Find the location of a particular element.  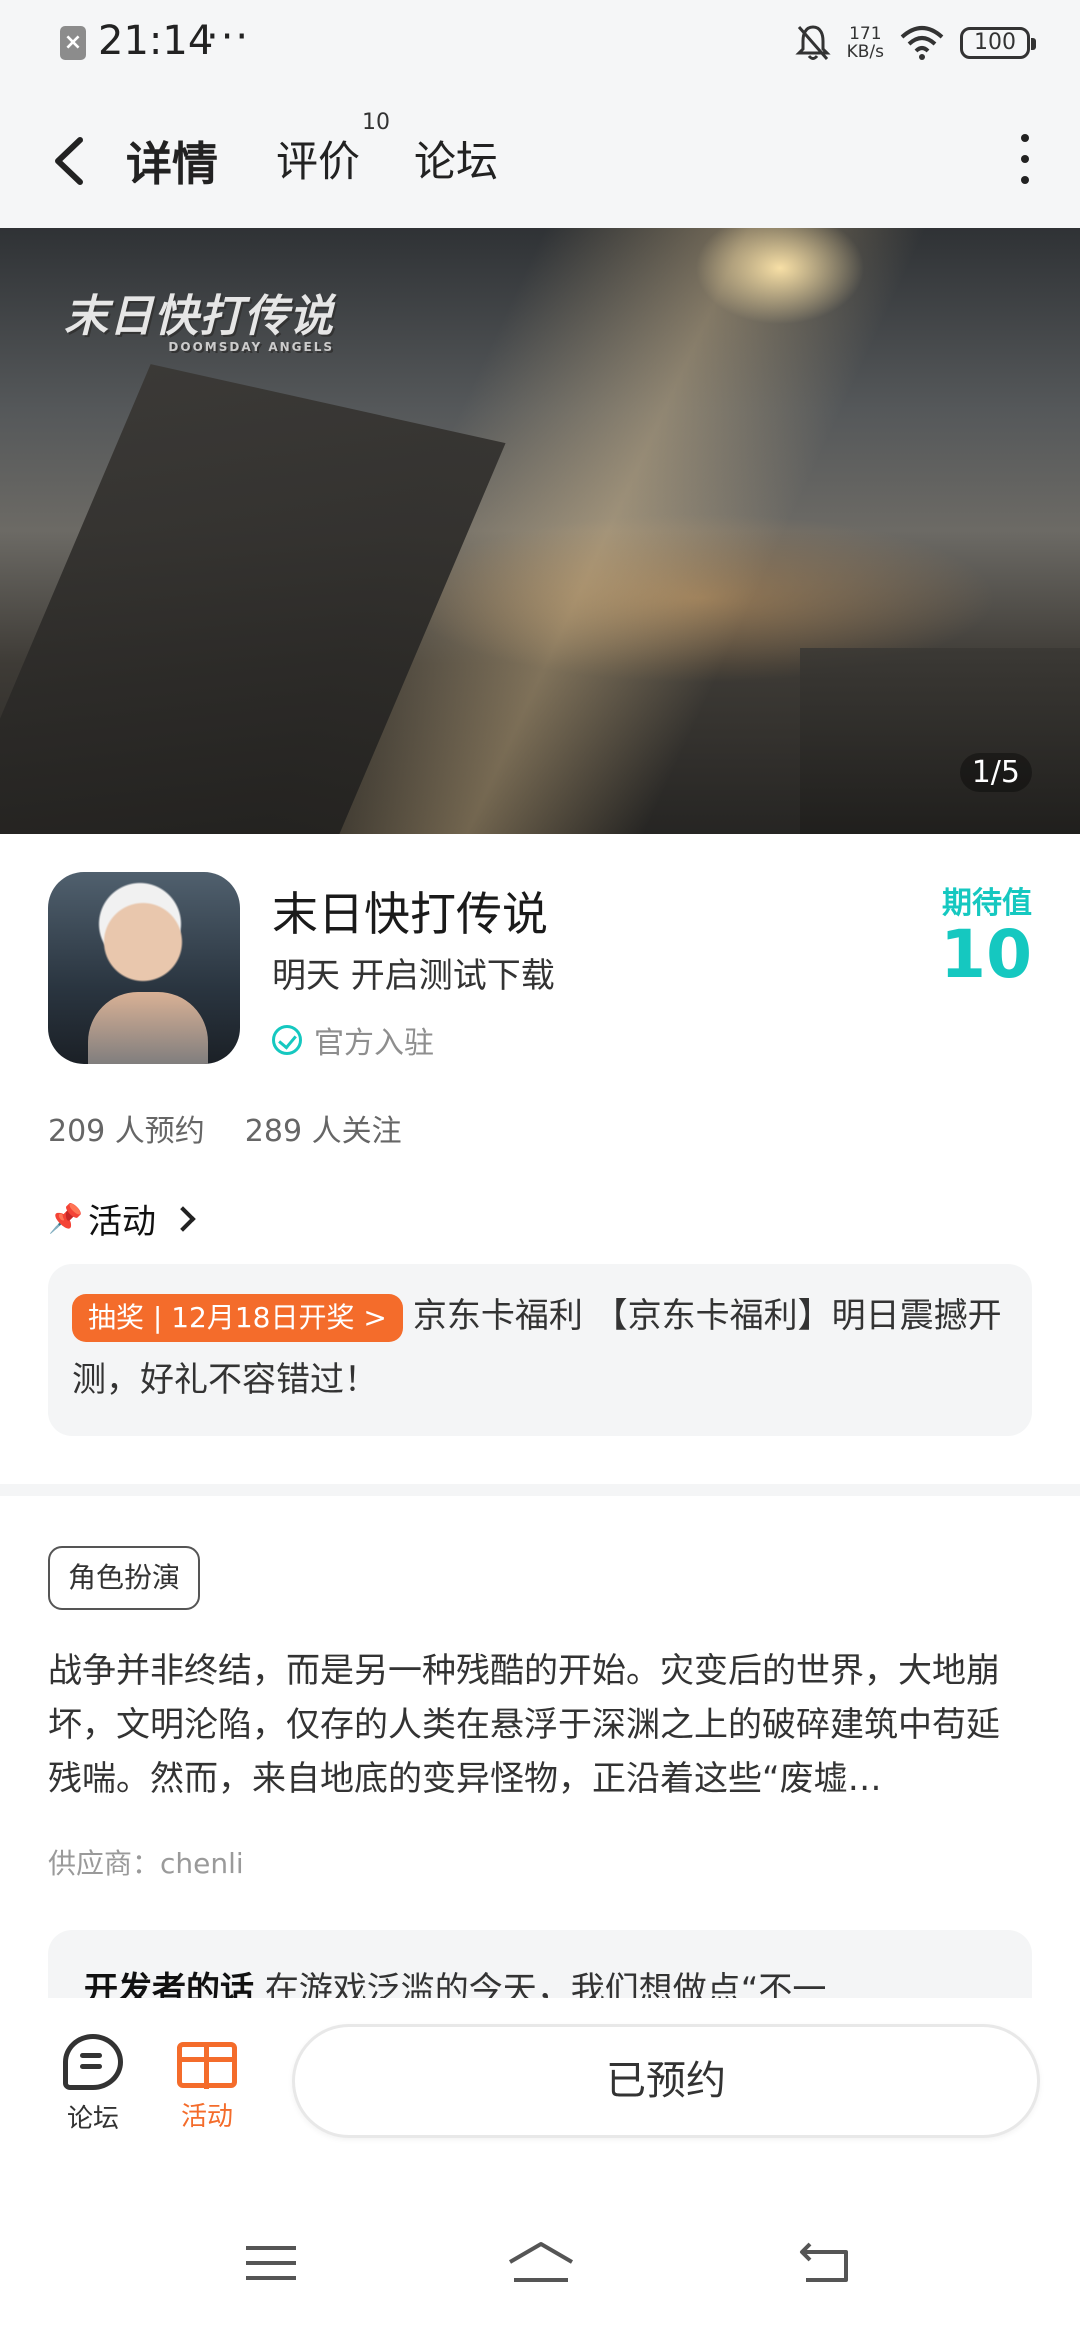

section-divider is located at coordinates (540, 1490).